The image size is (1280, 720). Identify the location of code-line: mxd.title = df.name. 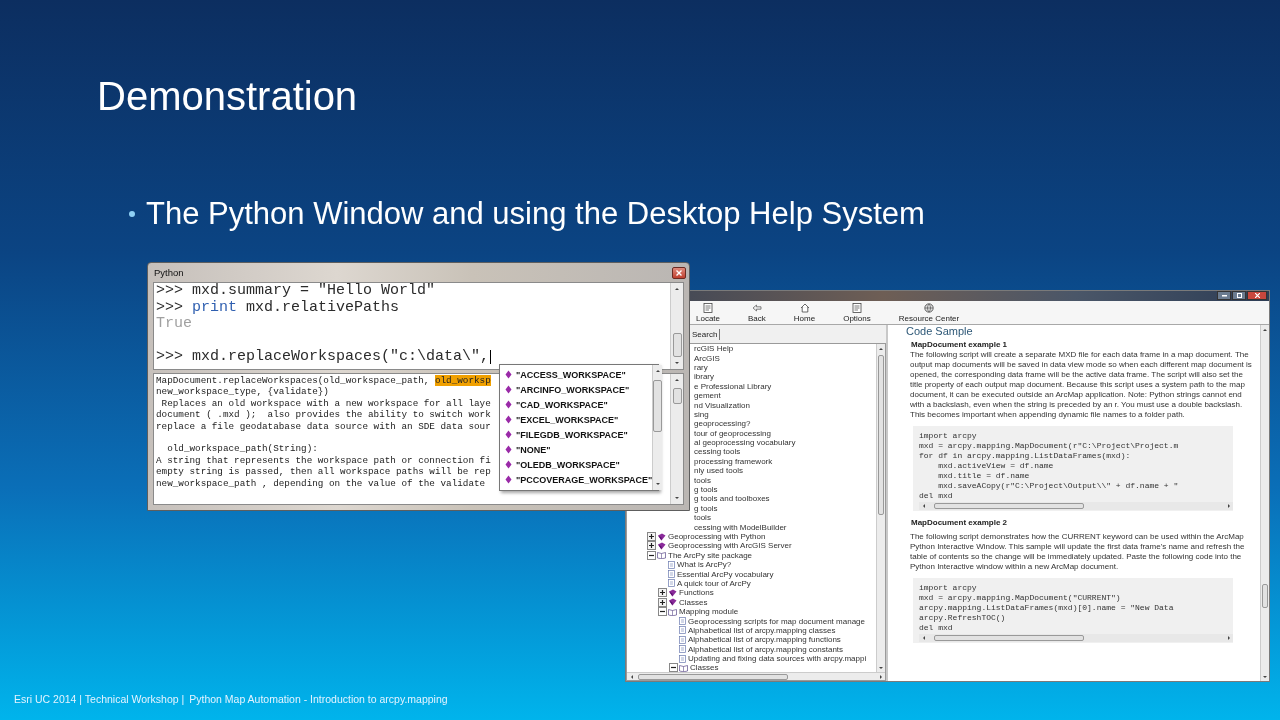
(983, 476).